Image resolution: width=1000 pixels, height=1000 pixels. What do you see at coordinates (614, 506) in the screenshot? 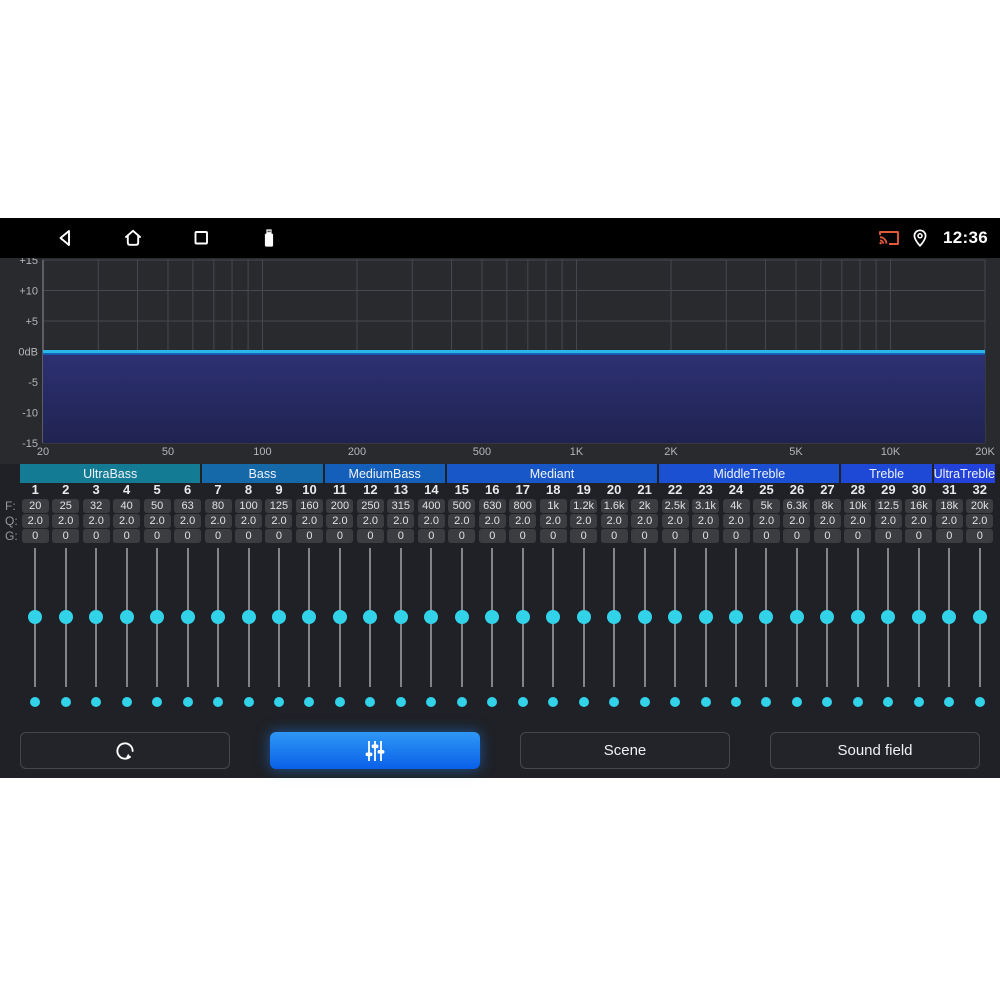
I see `f-value-cell: 1.6k` at bounding box center [614, 506].